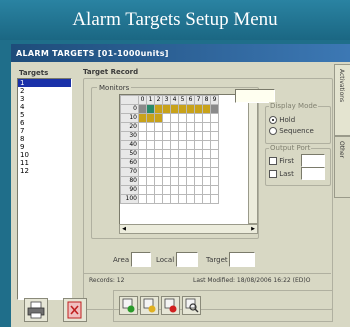  What do you see at coordinates (282, 120) in the screenshot?
I see `hold-radio: Hold` at bounding box center [282, 120].